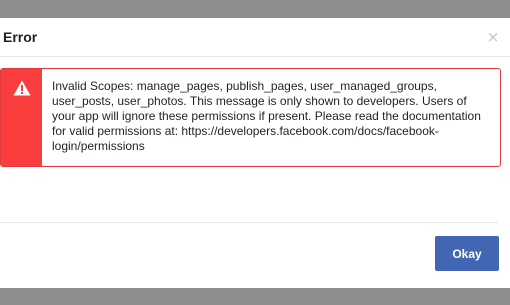 Image resolution: width=510 pixels, height=305 pixels. What do you see at coordinates (21, 117) in the screenshot?
I see `error-icon-strip` at bounding box center [21, 117].